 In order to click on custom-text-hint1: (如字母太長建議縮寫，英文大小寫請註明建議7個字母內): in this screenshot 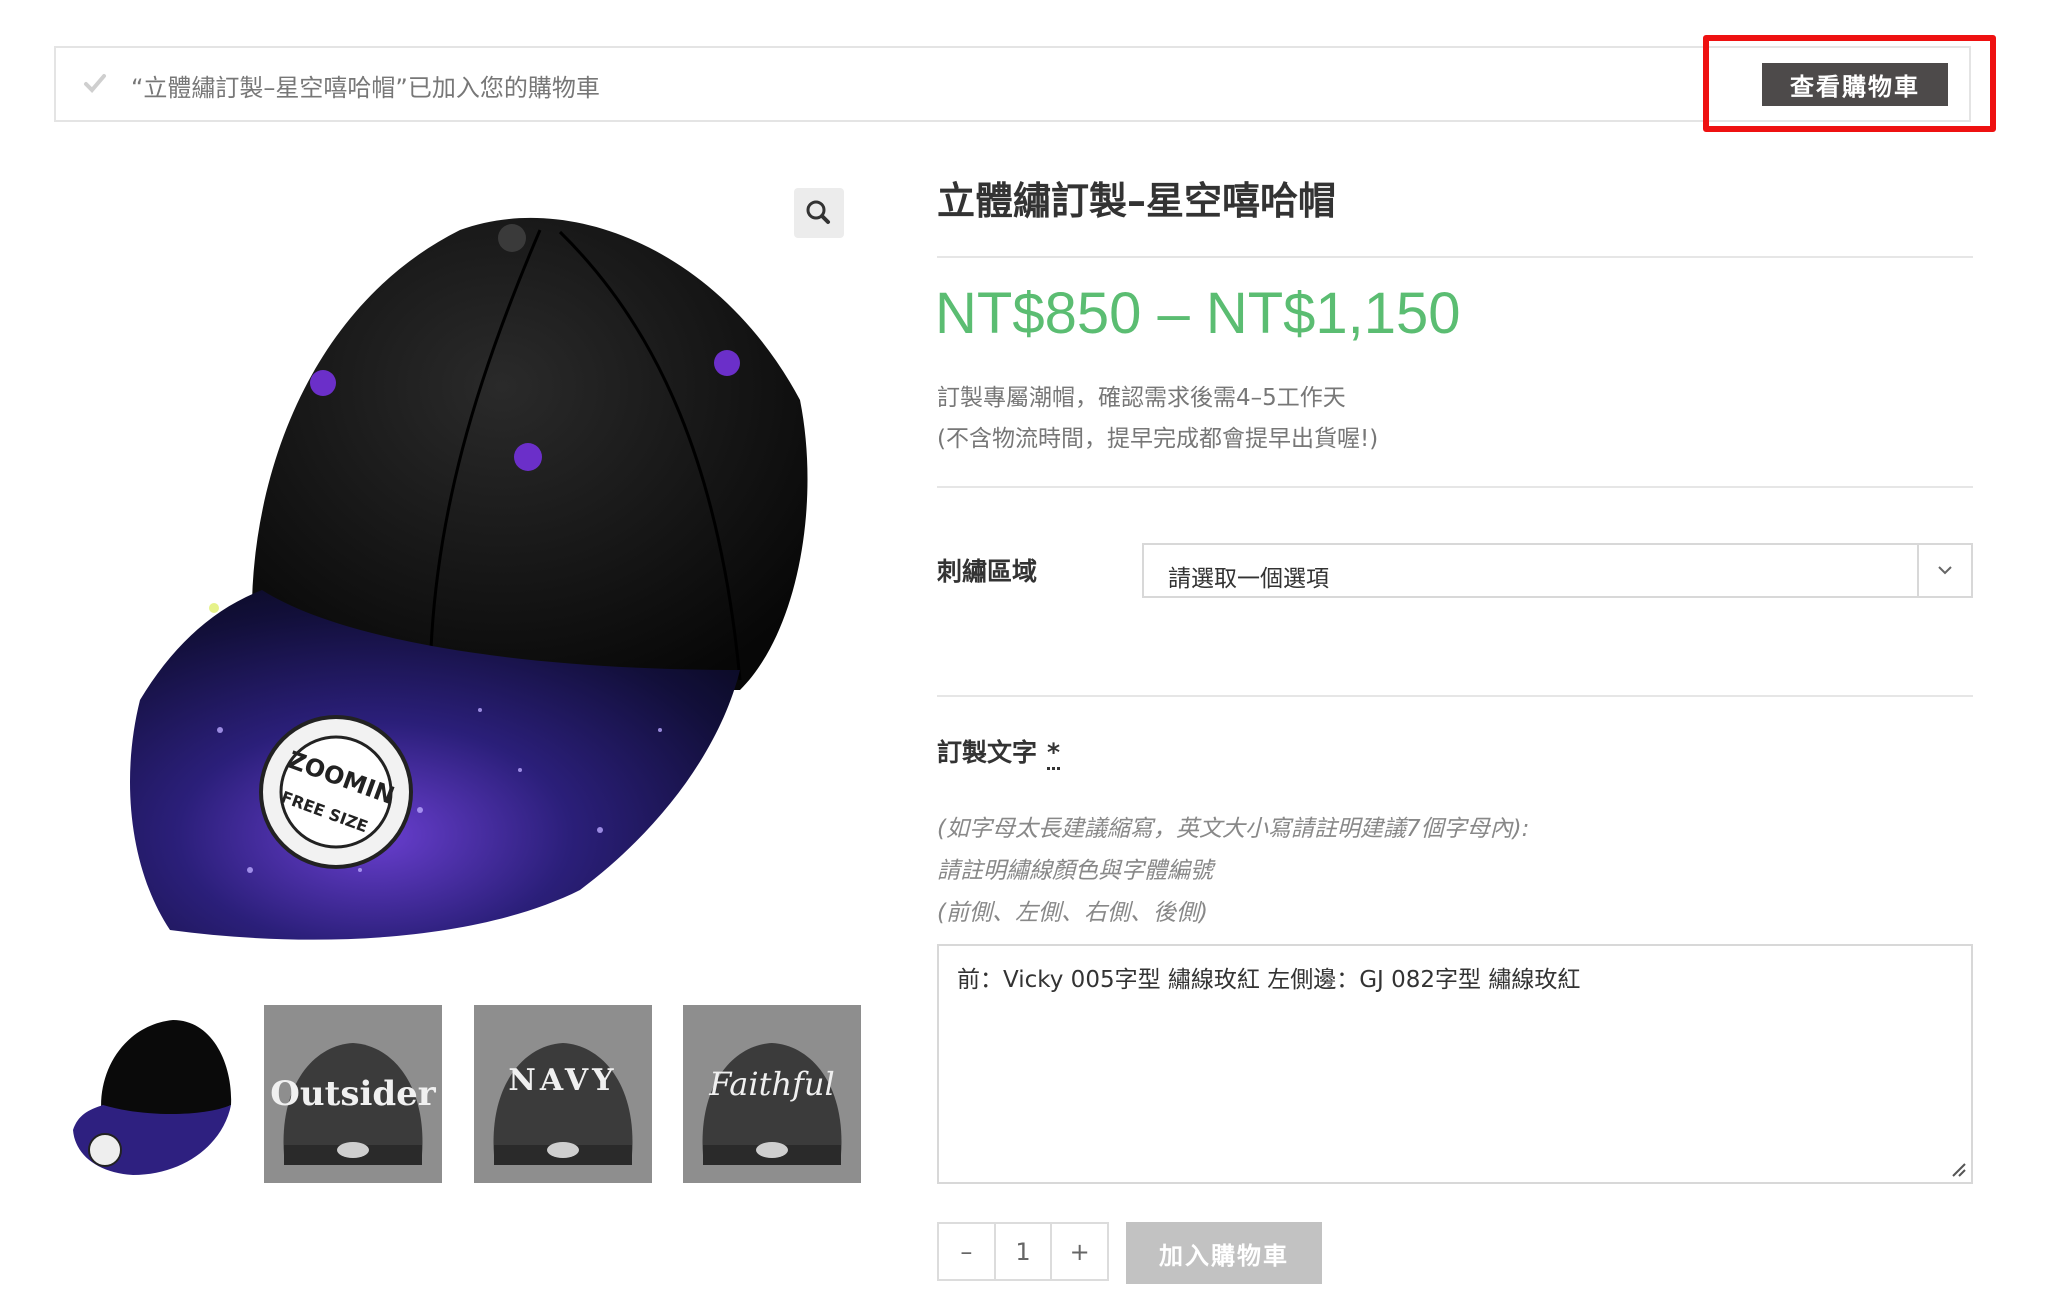, I will do `click(1233, 829)`.